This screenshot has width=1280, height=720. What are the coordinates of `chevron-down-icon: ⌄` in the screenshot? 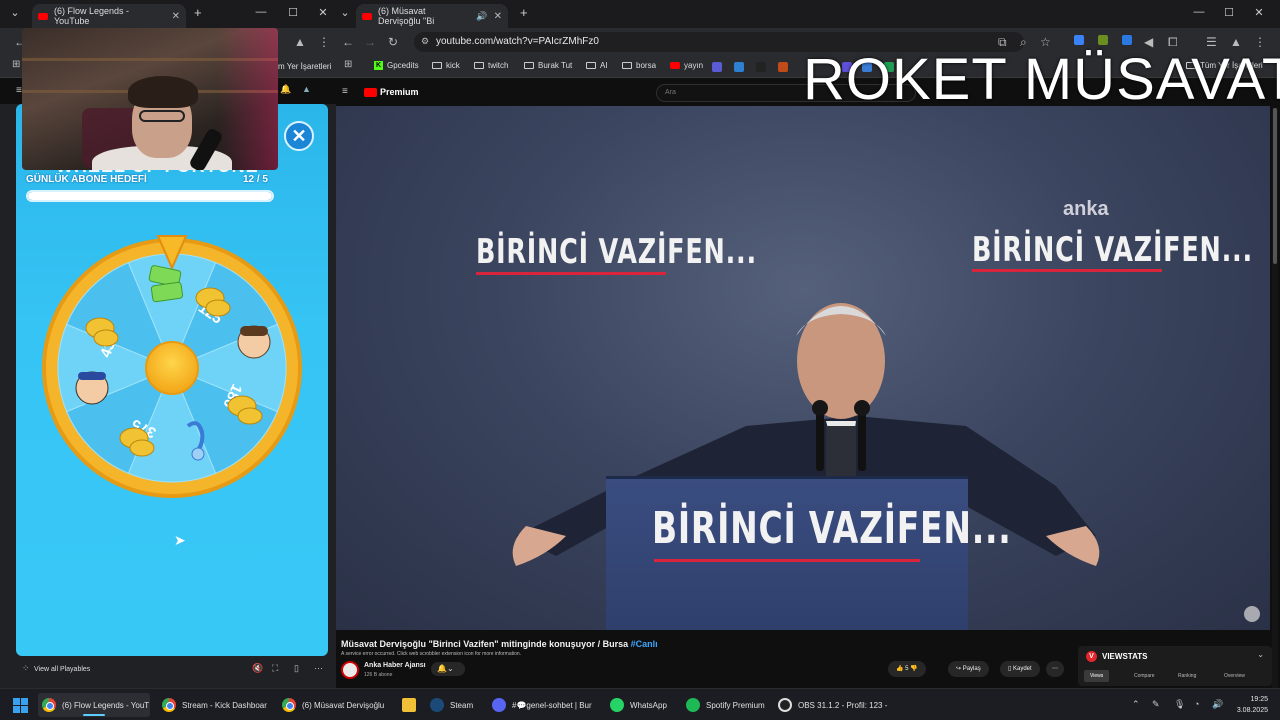 It's located at (1260, 654).